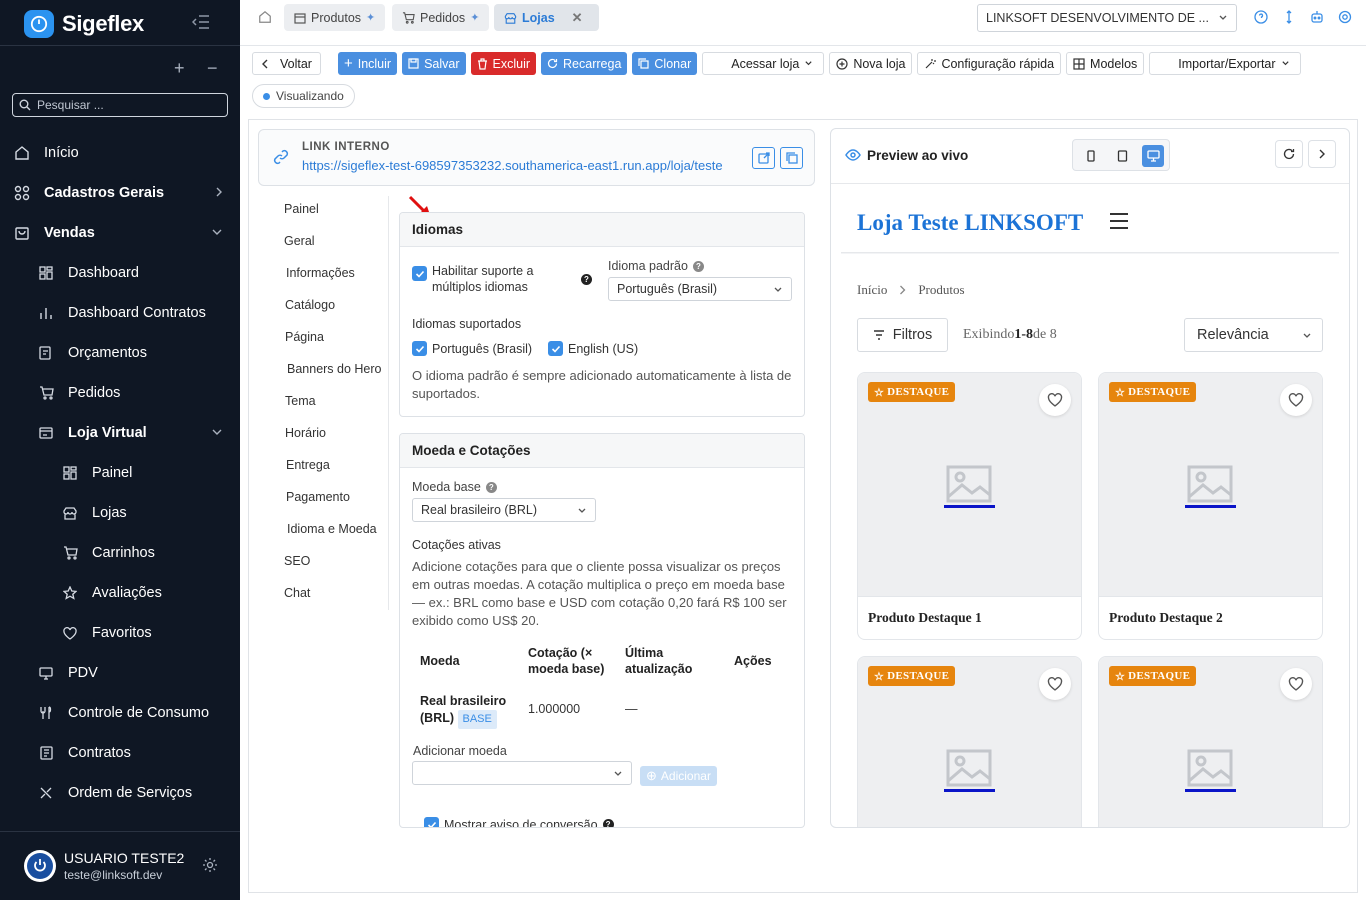 The height and width of the screenshot is (900, 1366). What do you see at coordinates (871, 63) in the screenshot?
I see `nova-loja-button: Nova loja` at bounding box center [871, 63].